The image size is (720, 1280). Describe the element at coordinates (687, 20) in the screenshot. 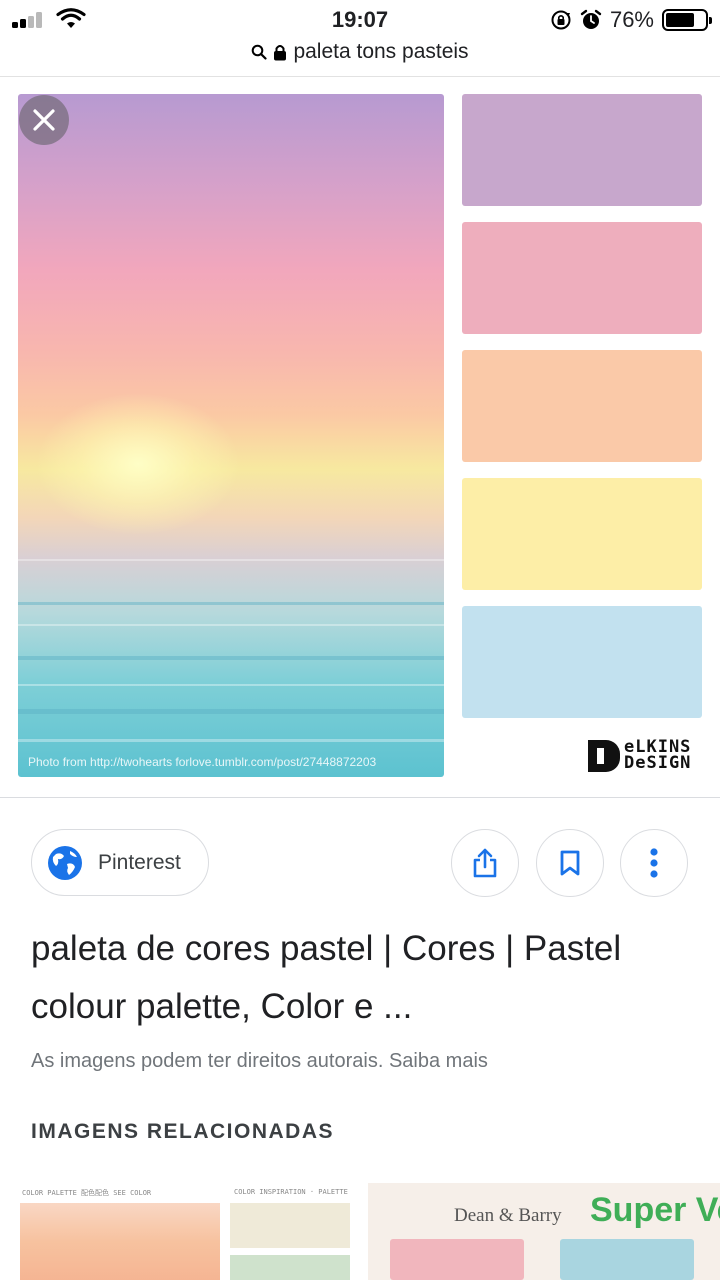

I see `battery-icon` at that location.